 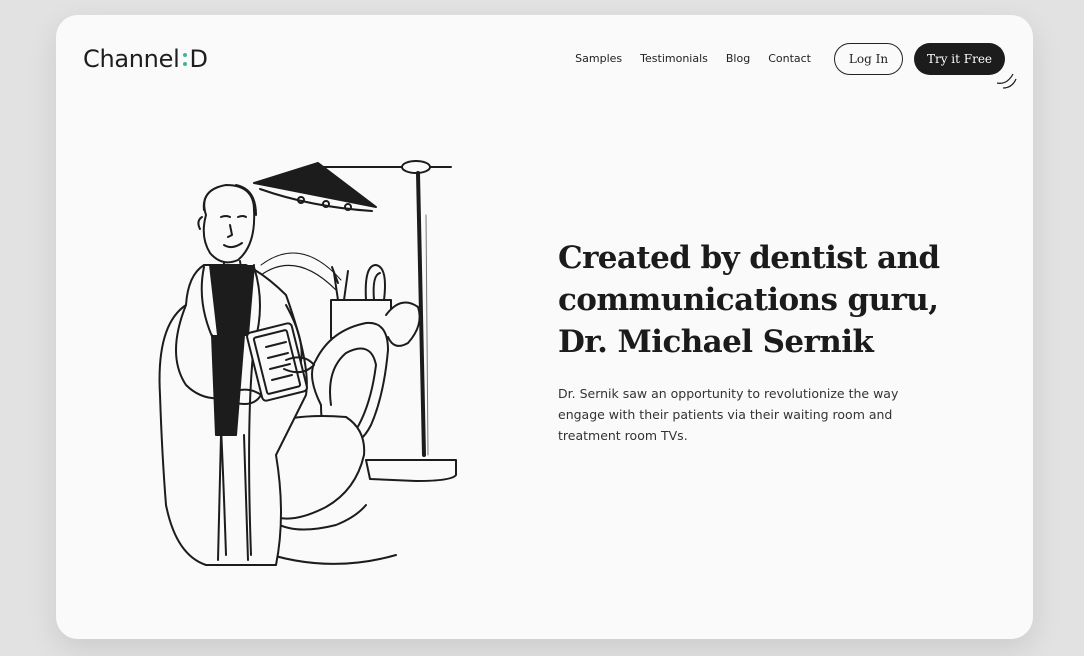 I want to click on nav-blog: Blog, so click(x=738, y=58).